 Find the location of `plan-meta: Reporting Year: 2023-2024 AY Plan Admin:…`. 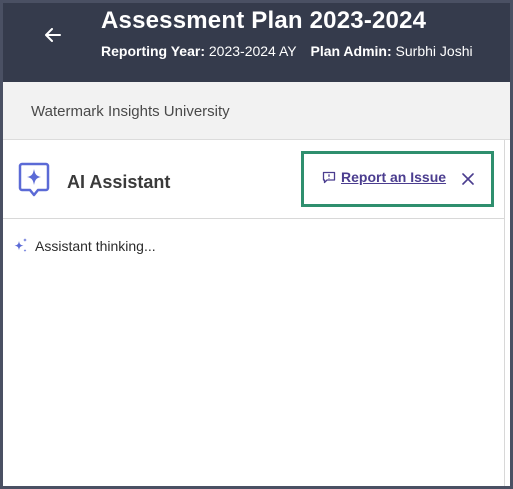

plan-meta: Reporting Year: 2023-2024 AY Plan Admin:… is located at coordinates (292, 51).